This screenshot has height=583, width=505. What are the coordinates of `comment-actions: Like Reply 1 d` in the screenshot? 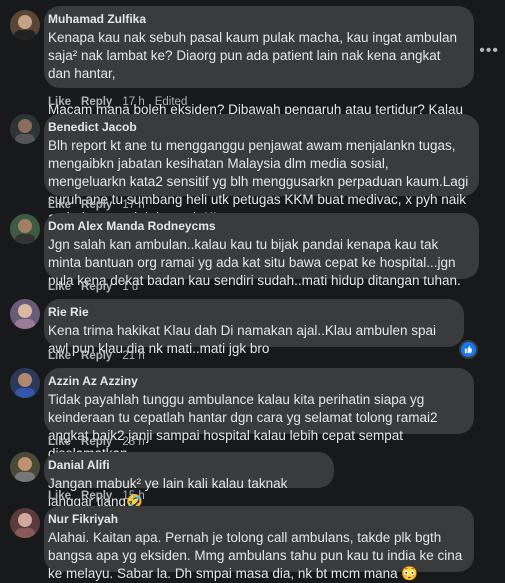 It's located at (93, 287).